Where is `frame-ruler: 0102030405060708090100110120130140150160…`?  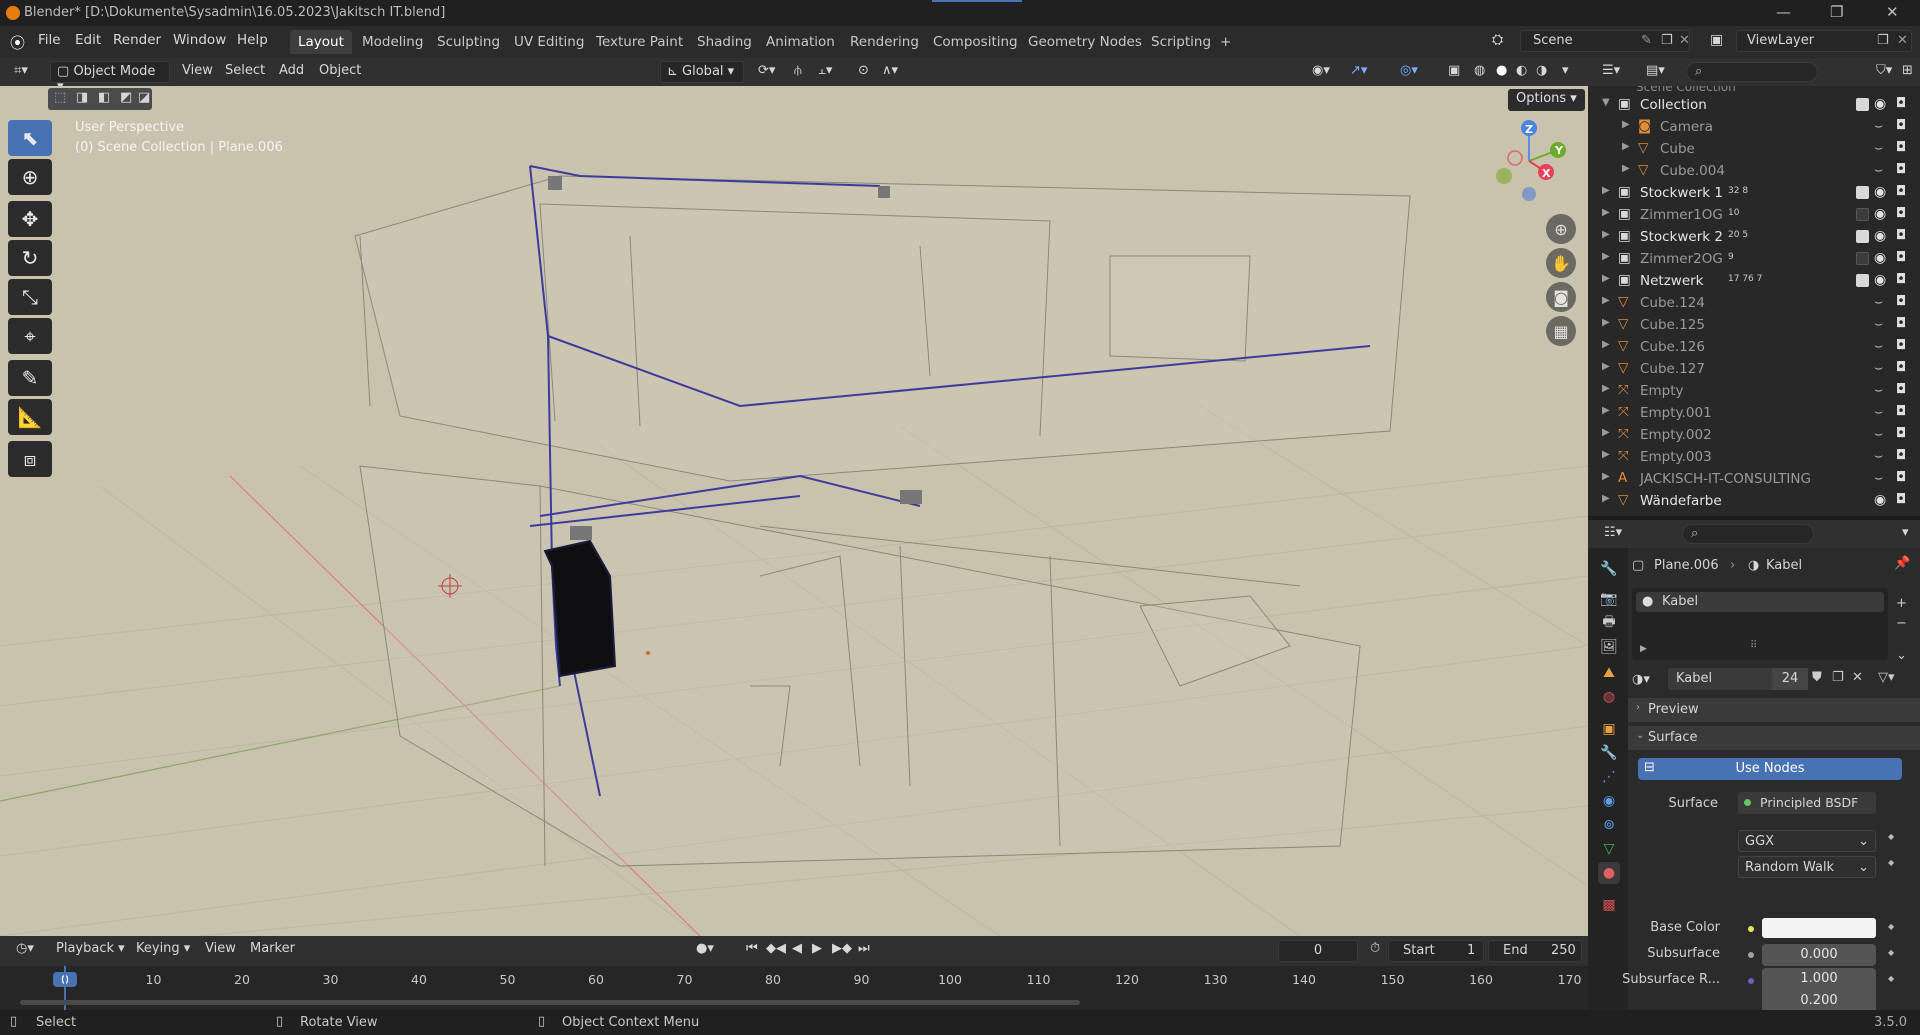
frame-ruler: 0102030405060708090100110120130140150160… is located at coordinates (794, 980).